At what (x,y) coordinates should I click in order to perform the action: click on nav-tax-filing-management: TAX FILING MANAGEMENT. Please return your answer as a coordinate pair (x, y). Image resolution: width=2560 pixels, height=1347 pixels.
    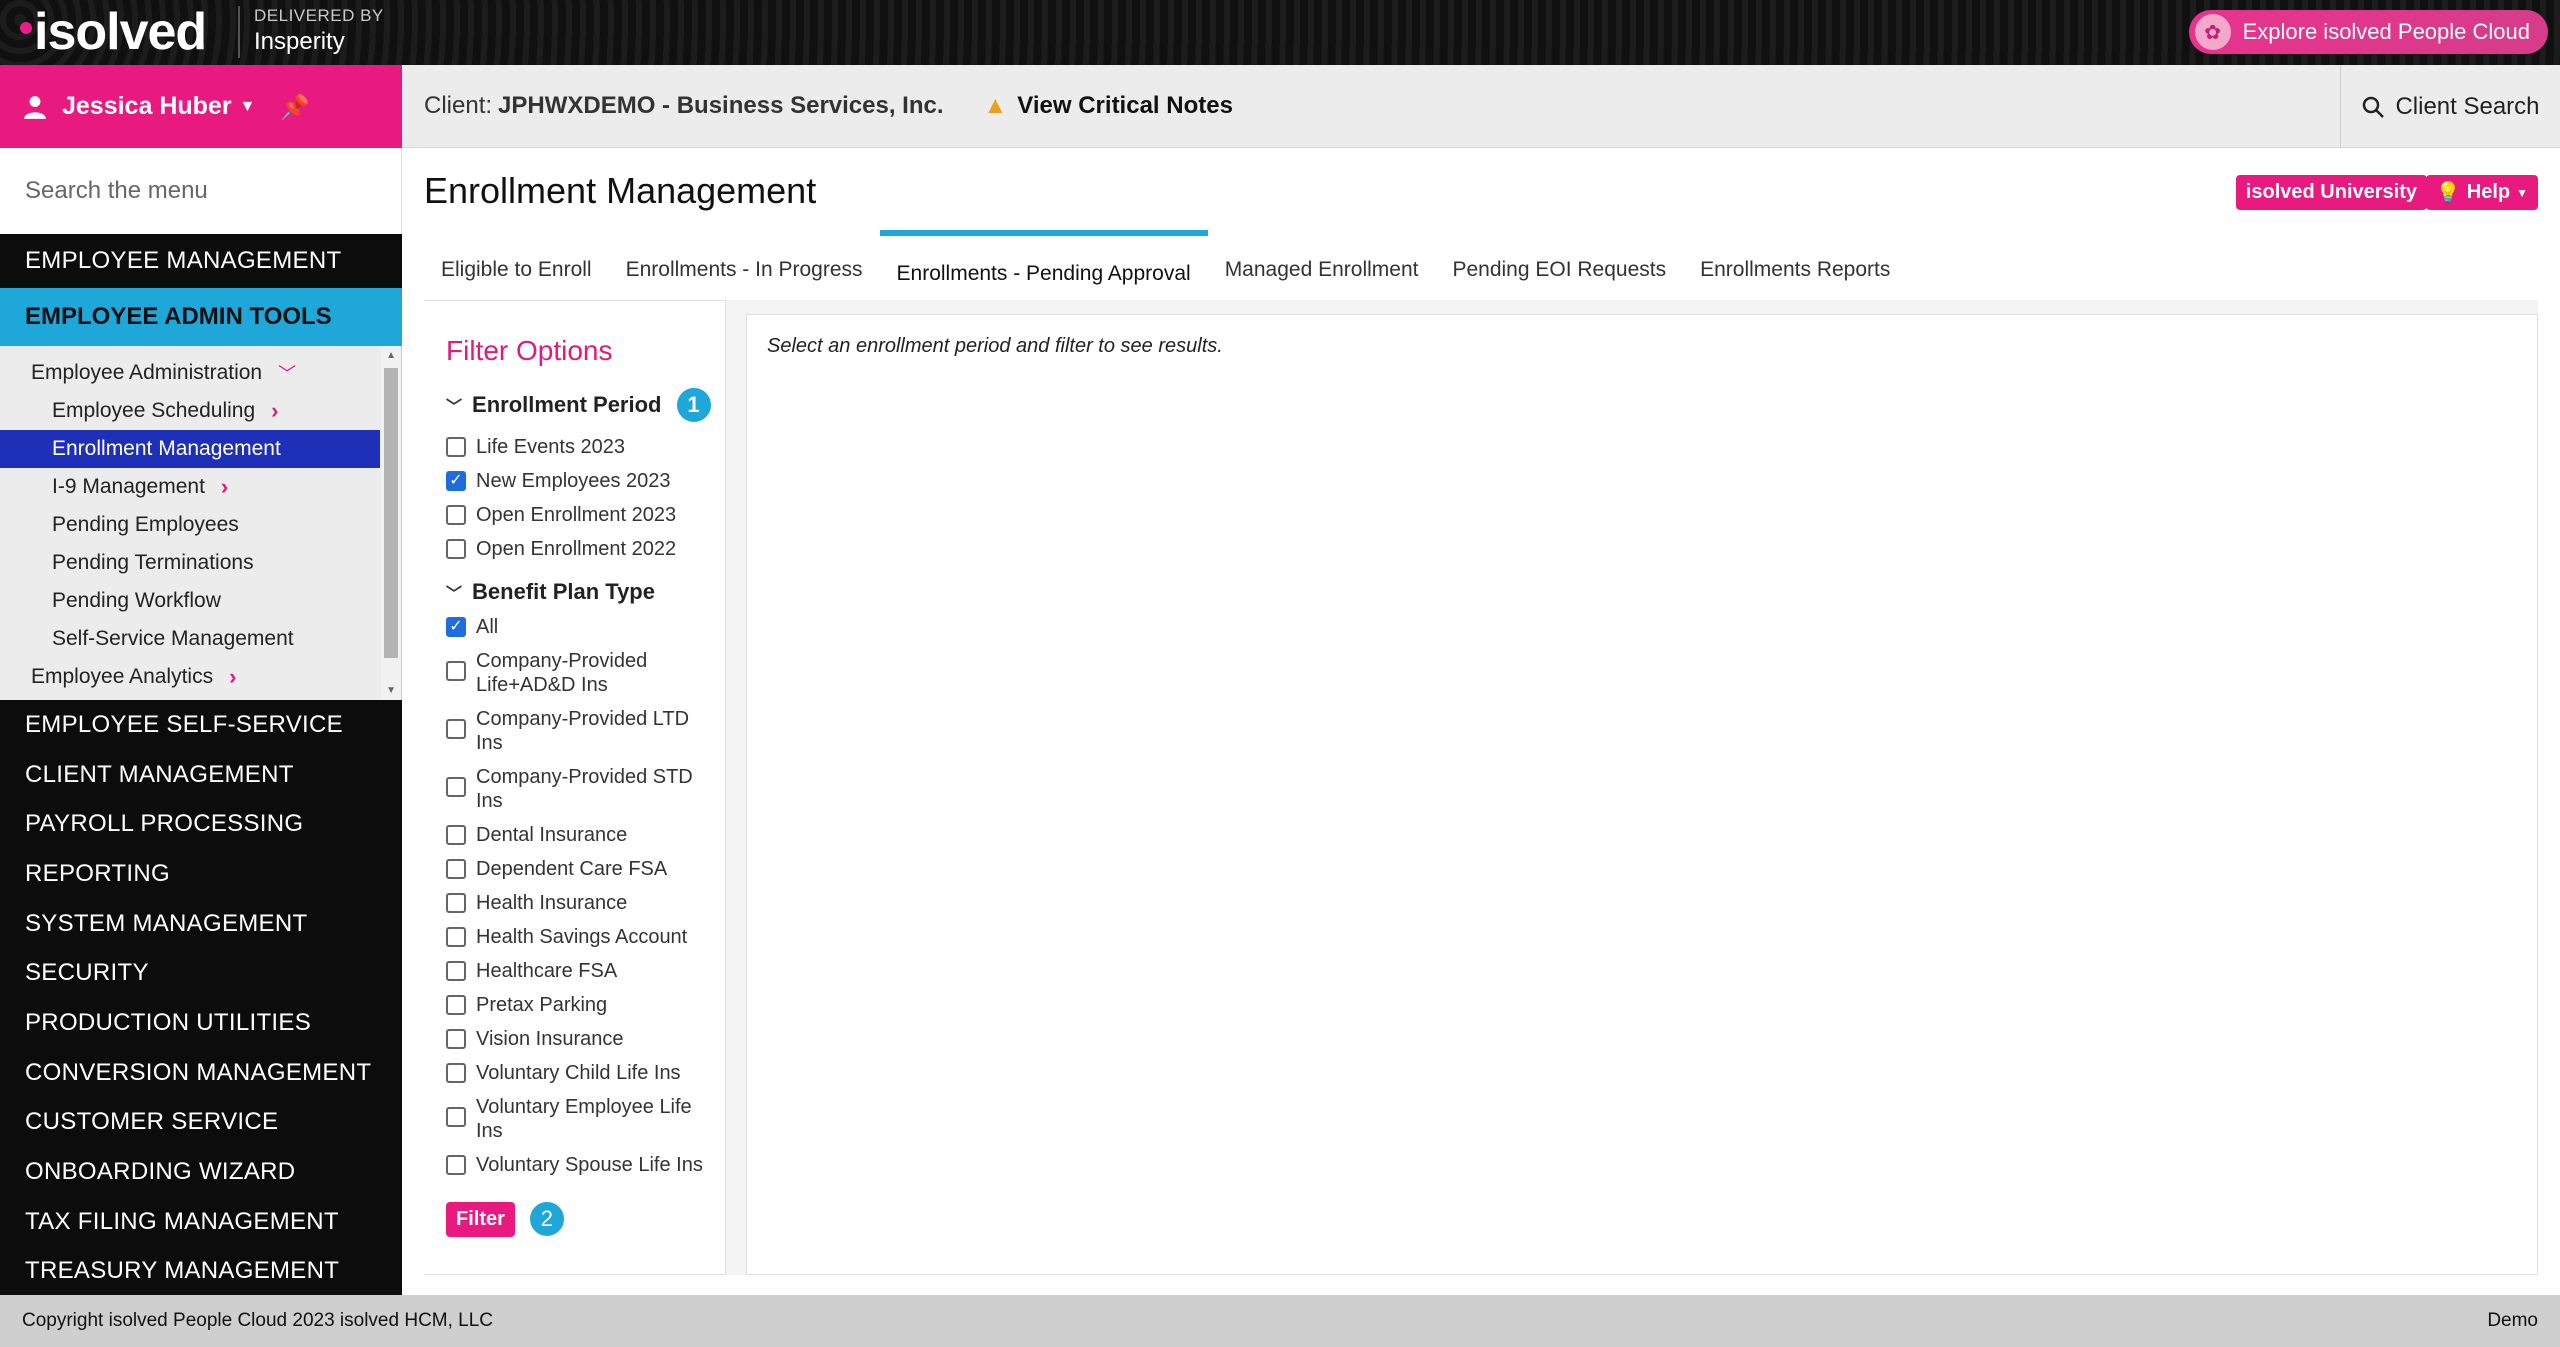
    Looking at the image, I should click on (201, 1222).